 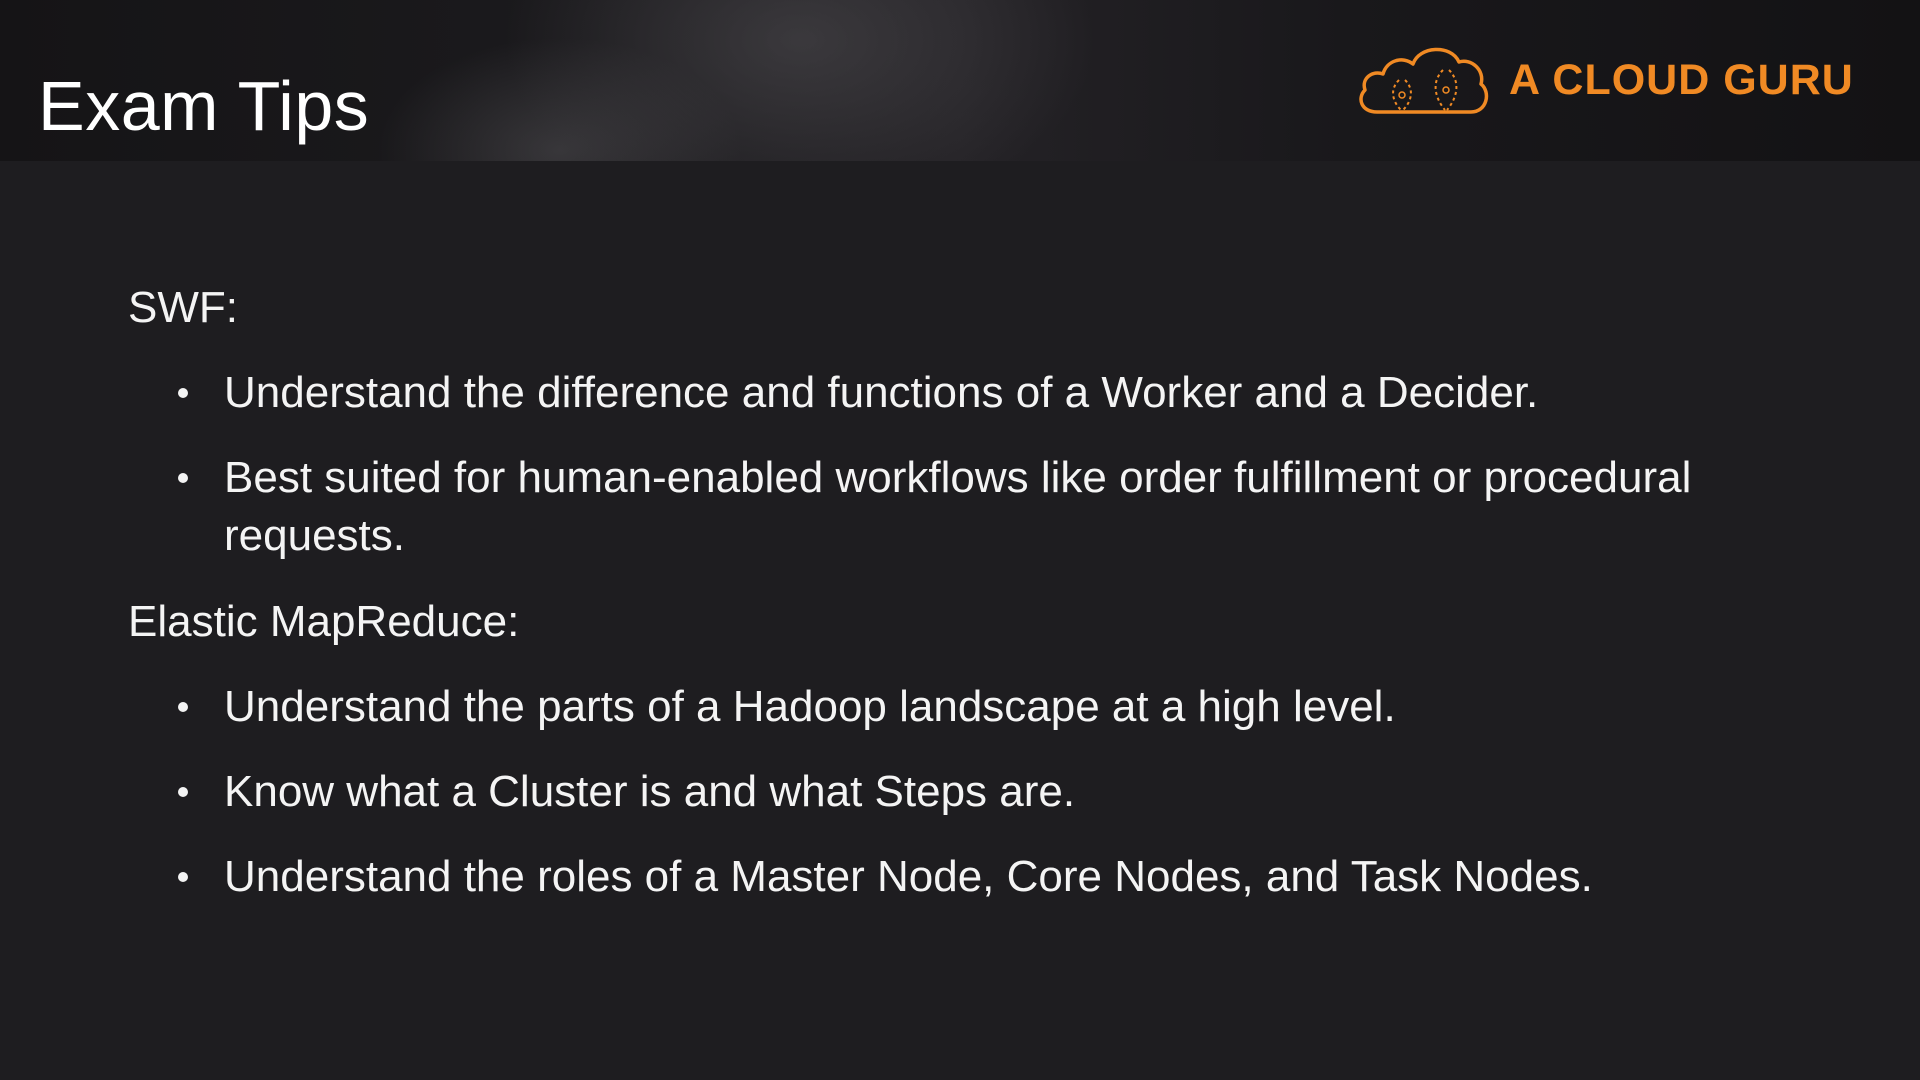 What do you see at coordinates (1681, 79) in the screenshot?
I see `logo-text: A CLOUD GURU` at bounding box center [1681, 79].